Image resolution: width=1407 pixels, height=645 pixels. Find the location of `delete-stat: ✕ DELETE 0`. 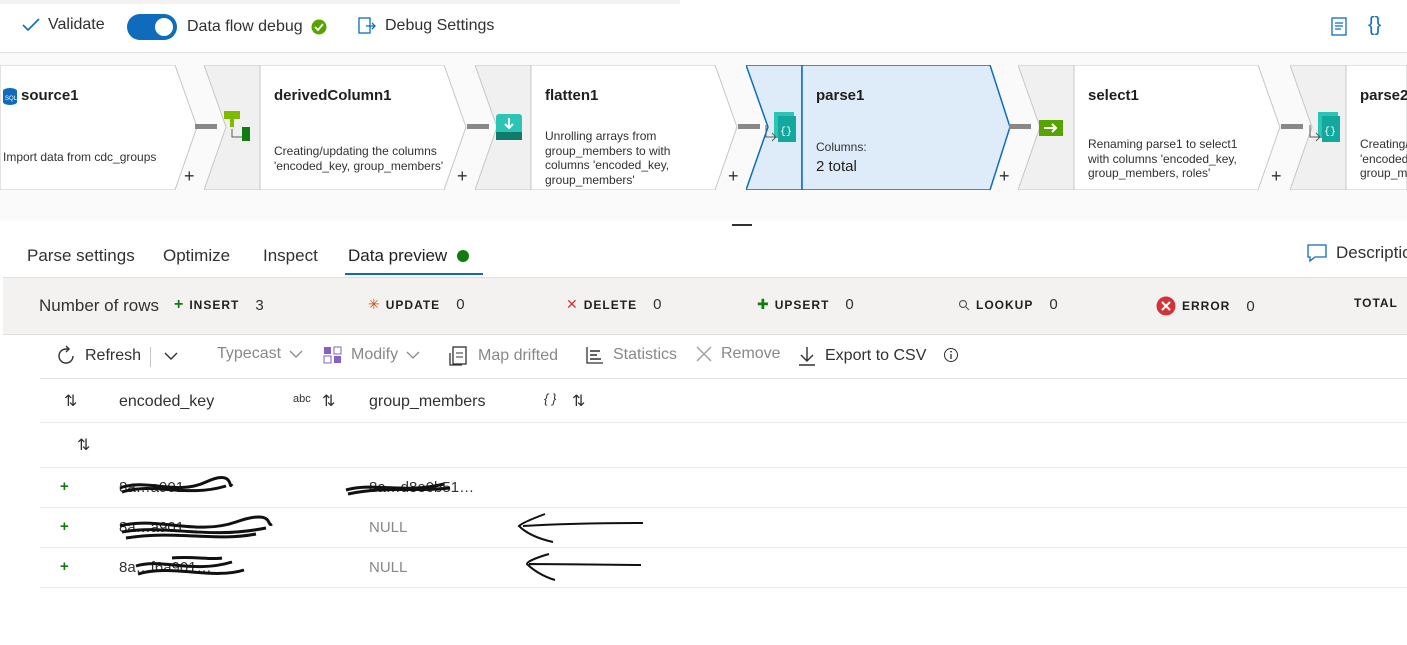

delete-stat: ✕ DELETE 0 is located at coordinates (614, 304).